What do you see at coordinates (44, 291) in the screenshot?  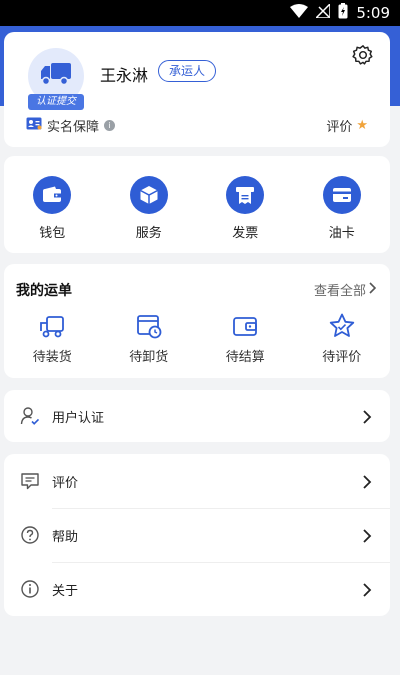 I see `orders-title: 我的运单` at bounding box center [44, 291].